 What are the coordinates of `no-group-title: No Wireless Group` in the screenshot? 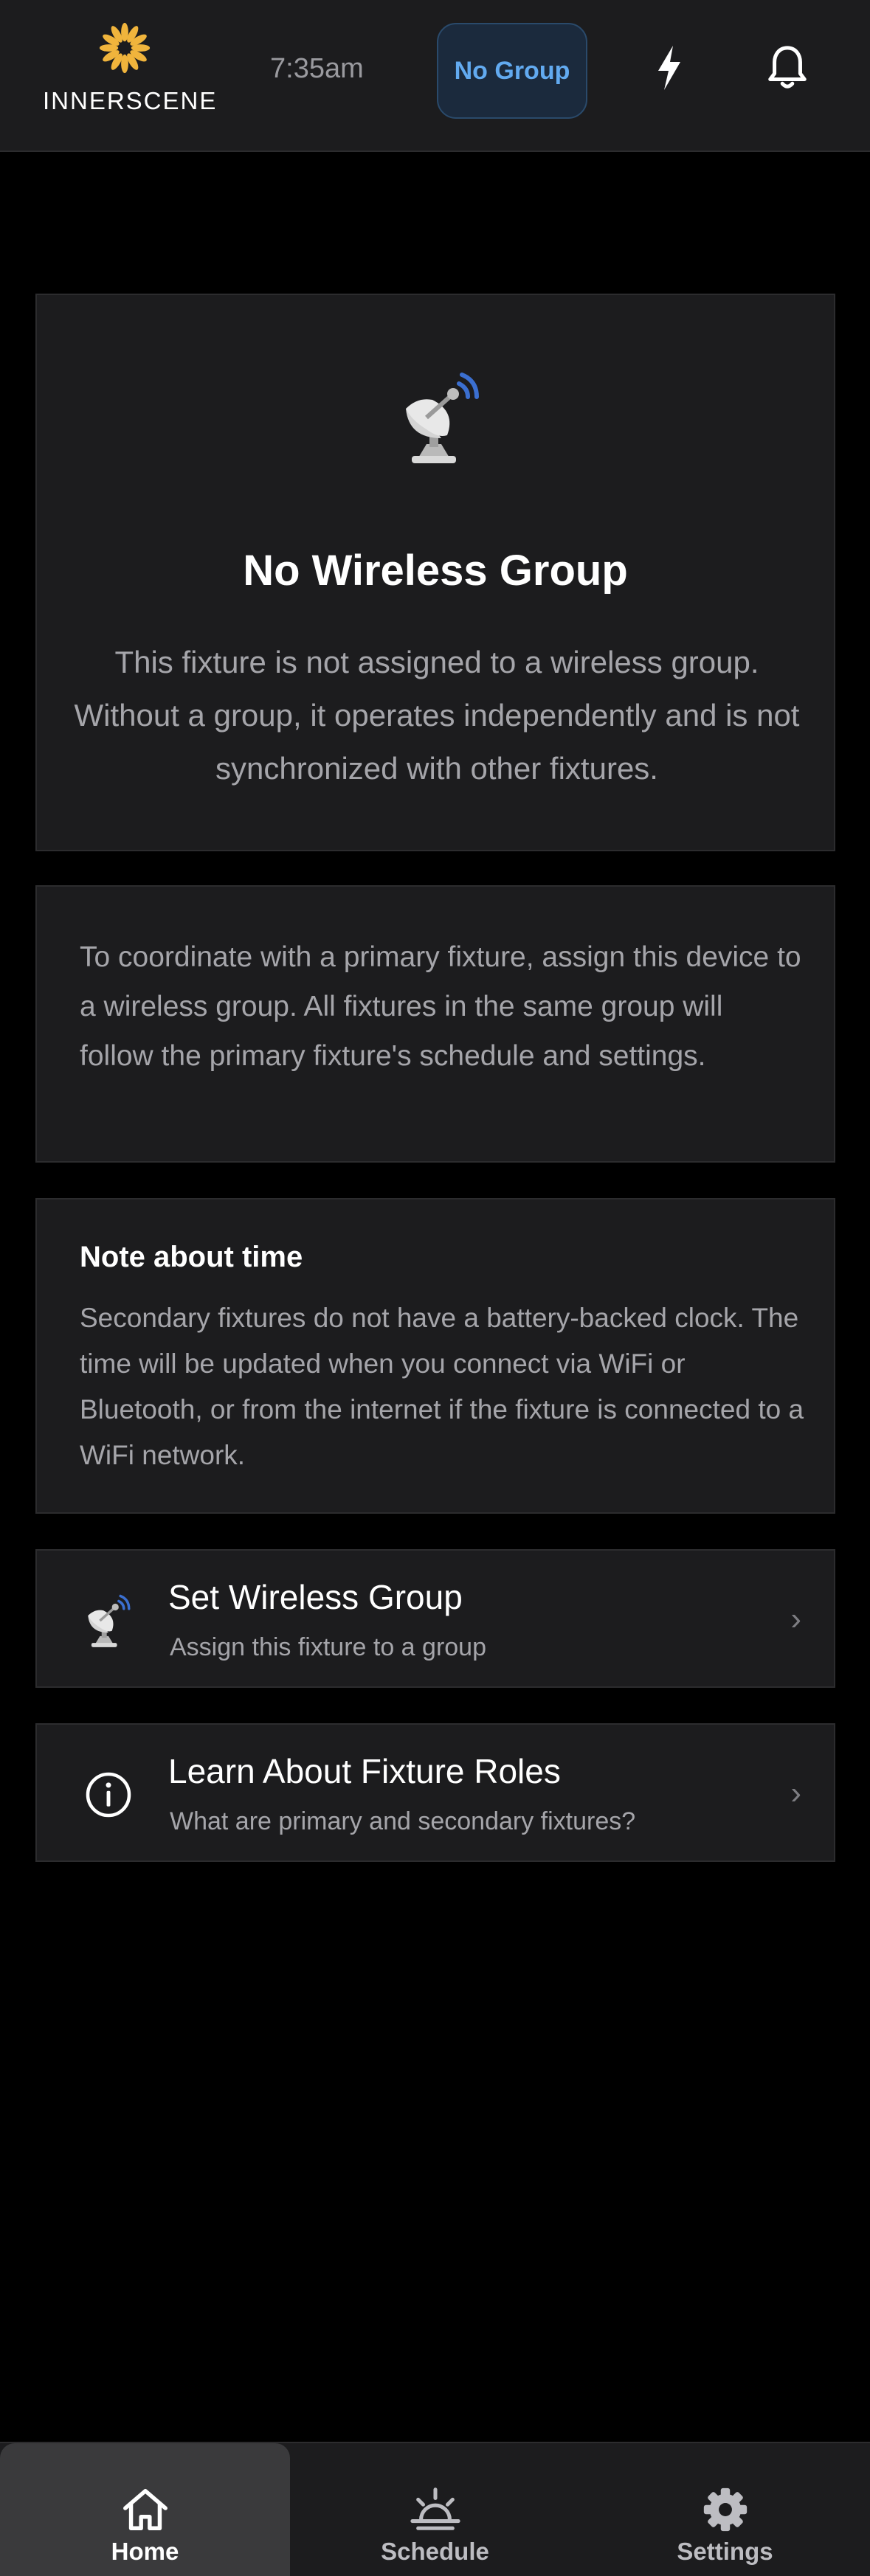 It's located at (435, 571).